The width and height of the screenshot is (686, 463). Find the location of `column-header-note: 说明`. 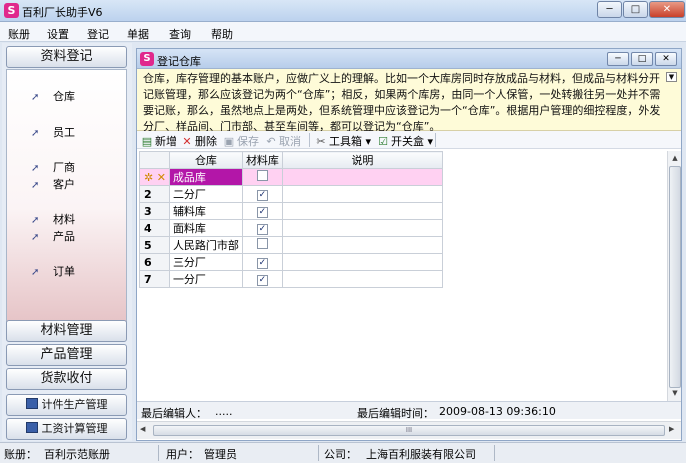

column-header-note: 说明 is located at coordinates (362, 160).